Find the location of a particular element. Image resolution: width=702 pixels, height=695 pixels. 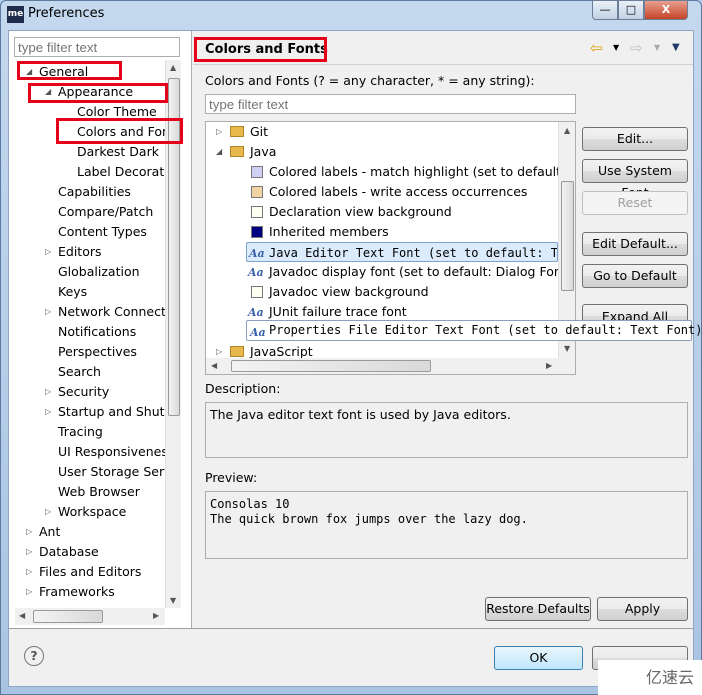

tree-item: ▷ Startup and Shutdown is located at coordinates (90, 412).